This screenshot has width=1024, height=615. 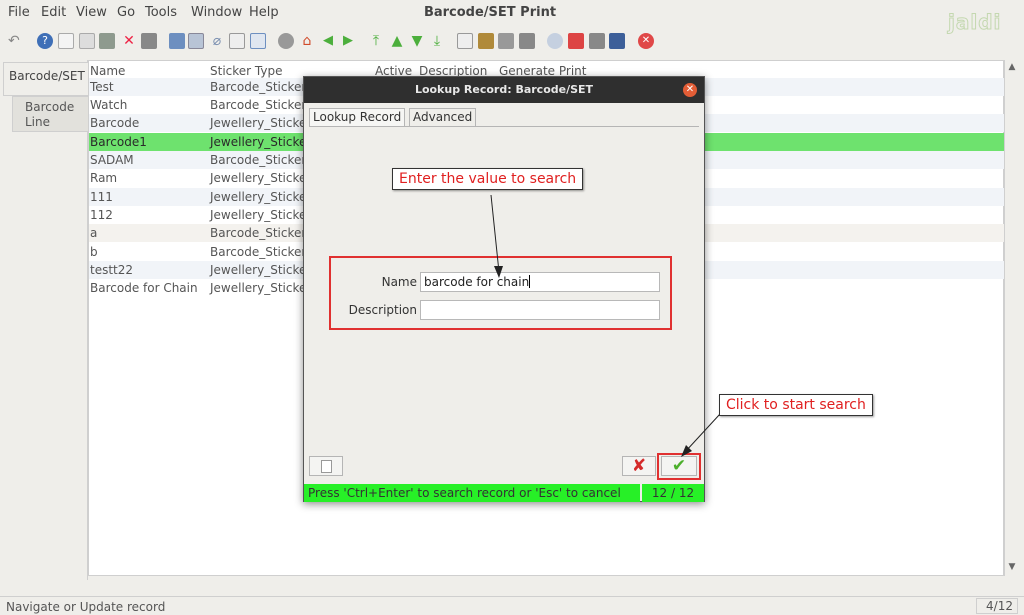 What do you see at coordinates (94, 252) in the screenshot?
I see `cell-name: b` at bounding box center [94, 252].